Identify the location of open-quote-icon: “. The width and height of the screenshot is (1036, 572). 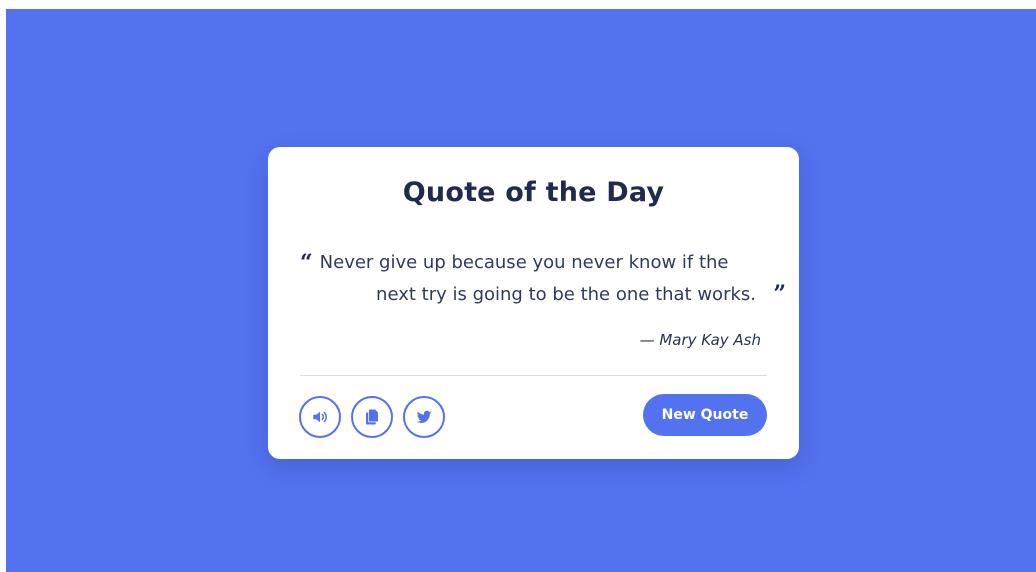
(306, 263).